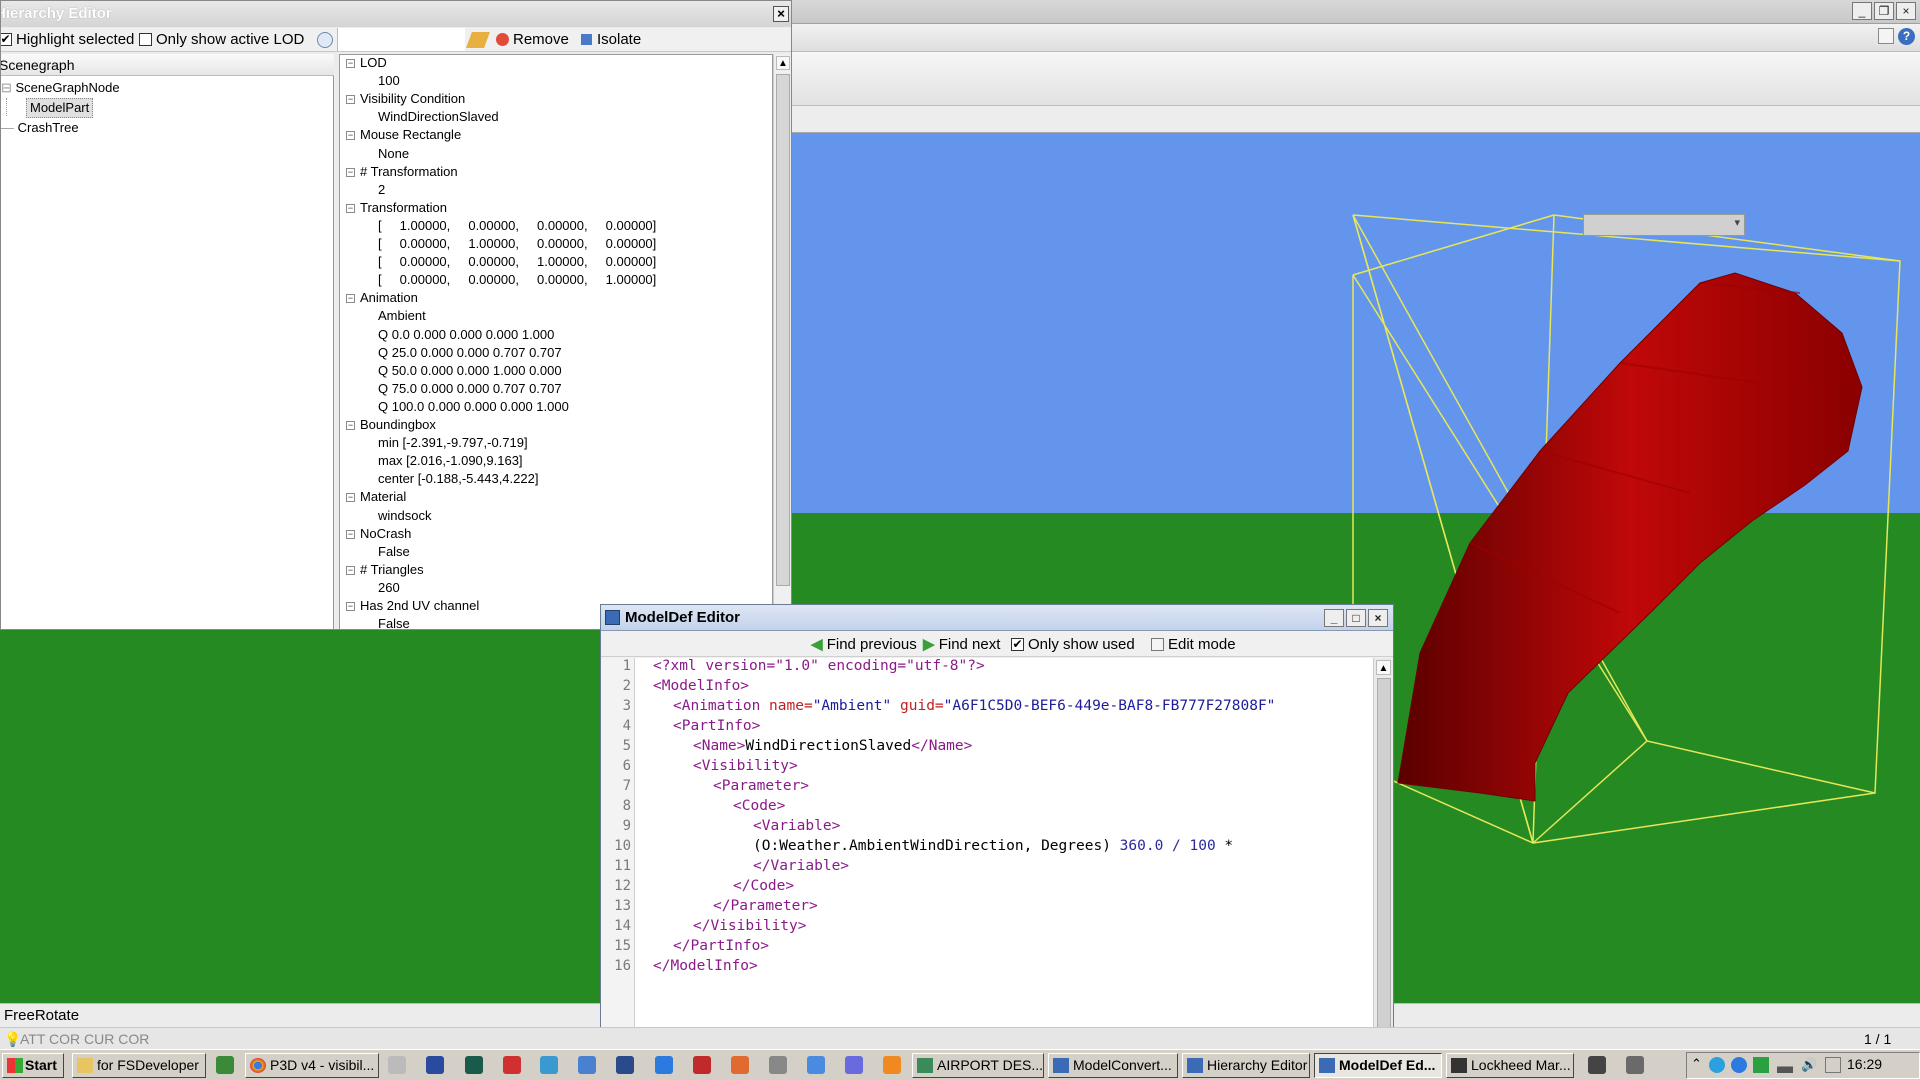  What do you see at coordinates (1785, 1065) in the screenshot?
I see `network-icon` at bounding box center [1785, 1065].